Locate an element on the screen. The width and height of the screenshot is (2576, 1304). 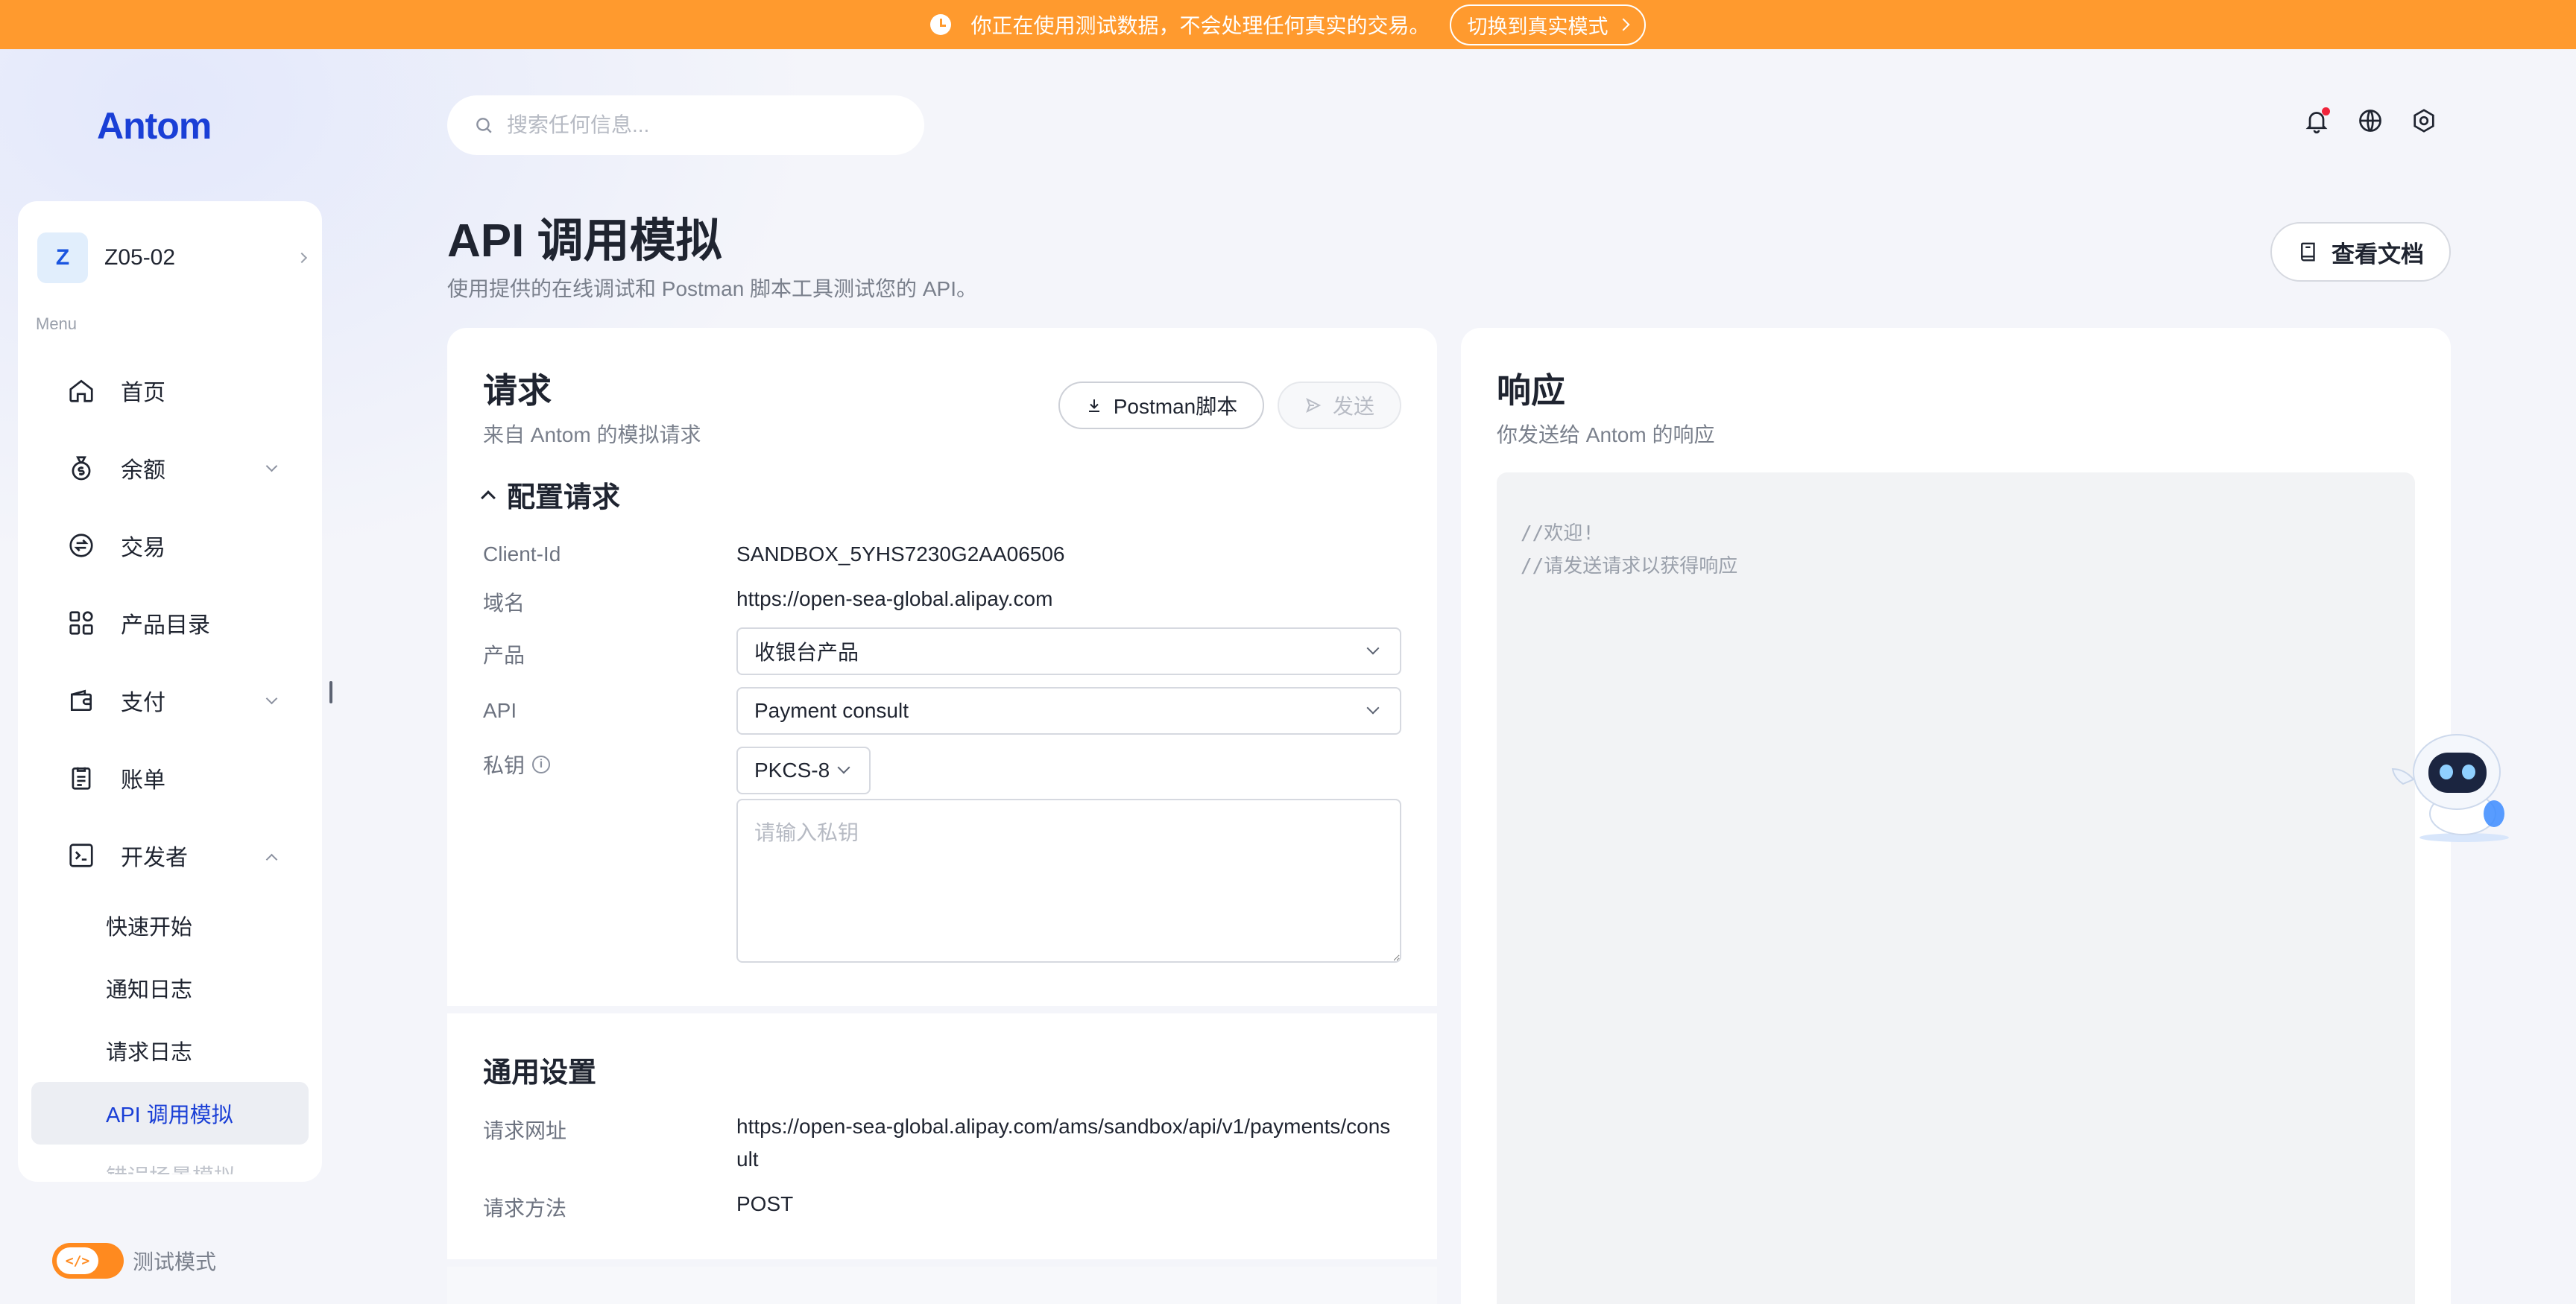
sidebar-item-transactions: 交易 is located at coordinates (170, 545).